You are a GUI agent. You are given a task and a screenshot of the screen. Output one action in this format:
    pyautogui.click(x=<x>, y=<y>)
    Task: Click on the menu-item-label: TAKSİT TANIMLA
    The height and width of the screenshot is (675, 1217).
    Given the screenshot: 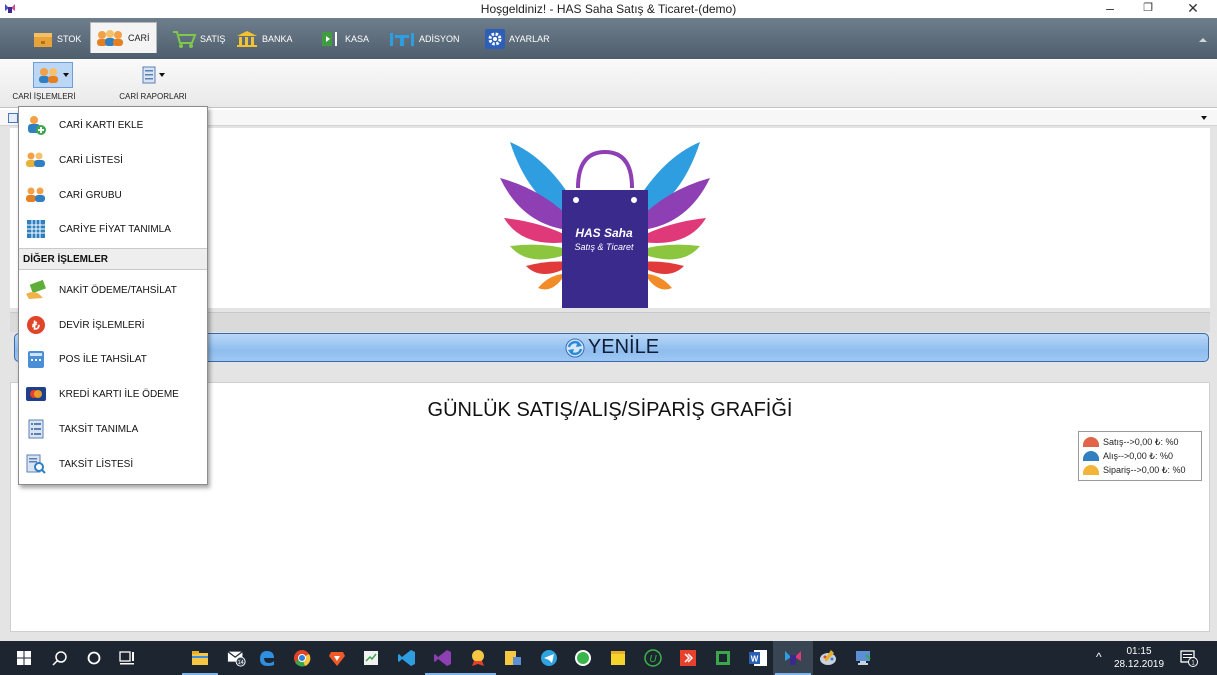 What is the action you would take?
    pyautogui.click(x=99, y=429)
    